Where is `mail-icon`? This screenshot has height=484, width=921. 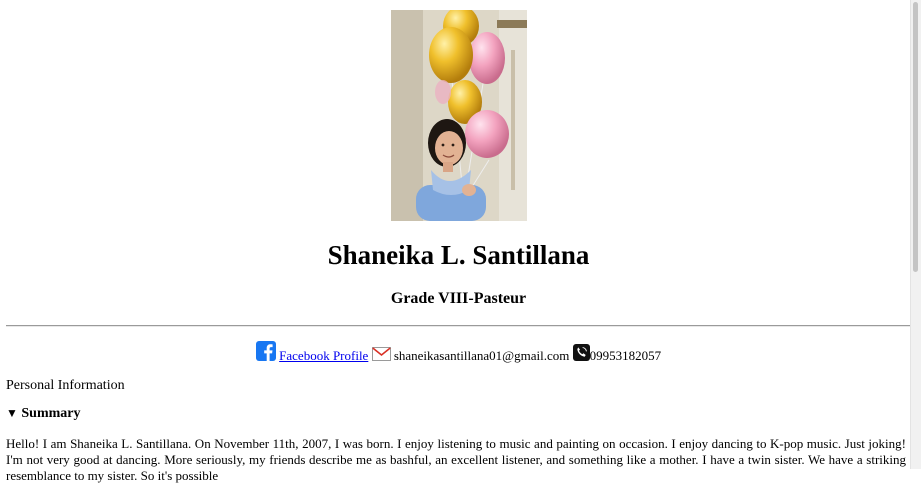 mail-icon is located at coordinates (381, 354).